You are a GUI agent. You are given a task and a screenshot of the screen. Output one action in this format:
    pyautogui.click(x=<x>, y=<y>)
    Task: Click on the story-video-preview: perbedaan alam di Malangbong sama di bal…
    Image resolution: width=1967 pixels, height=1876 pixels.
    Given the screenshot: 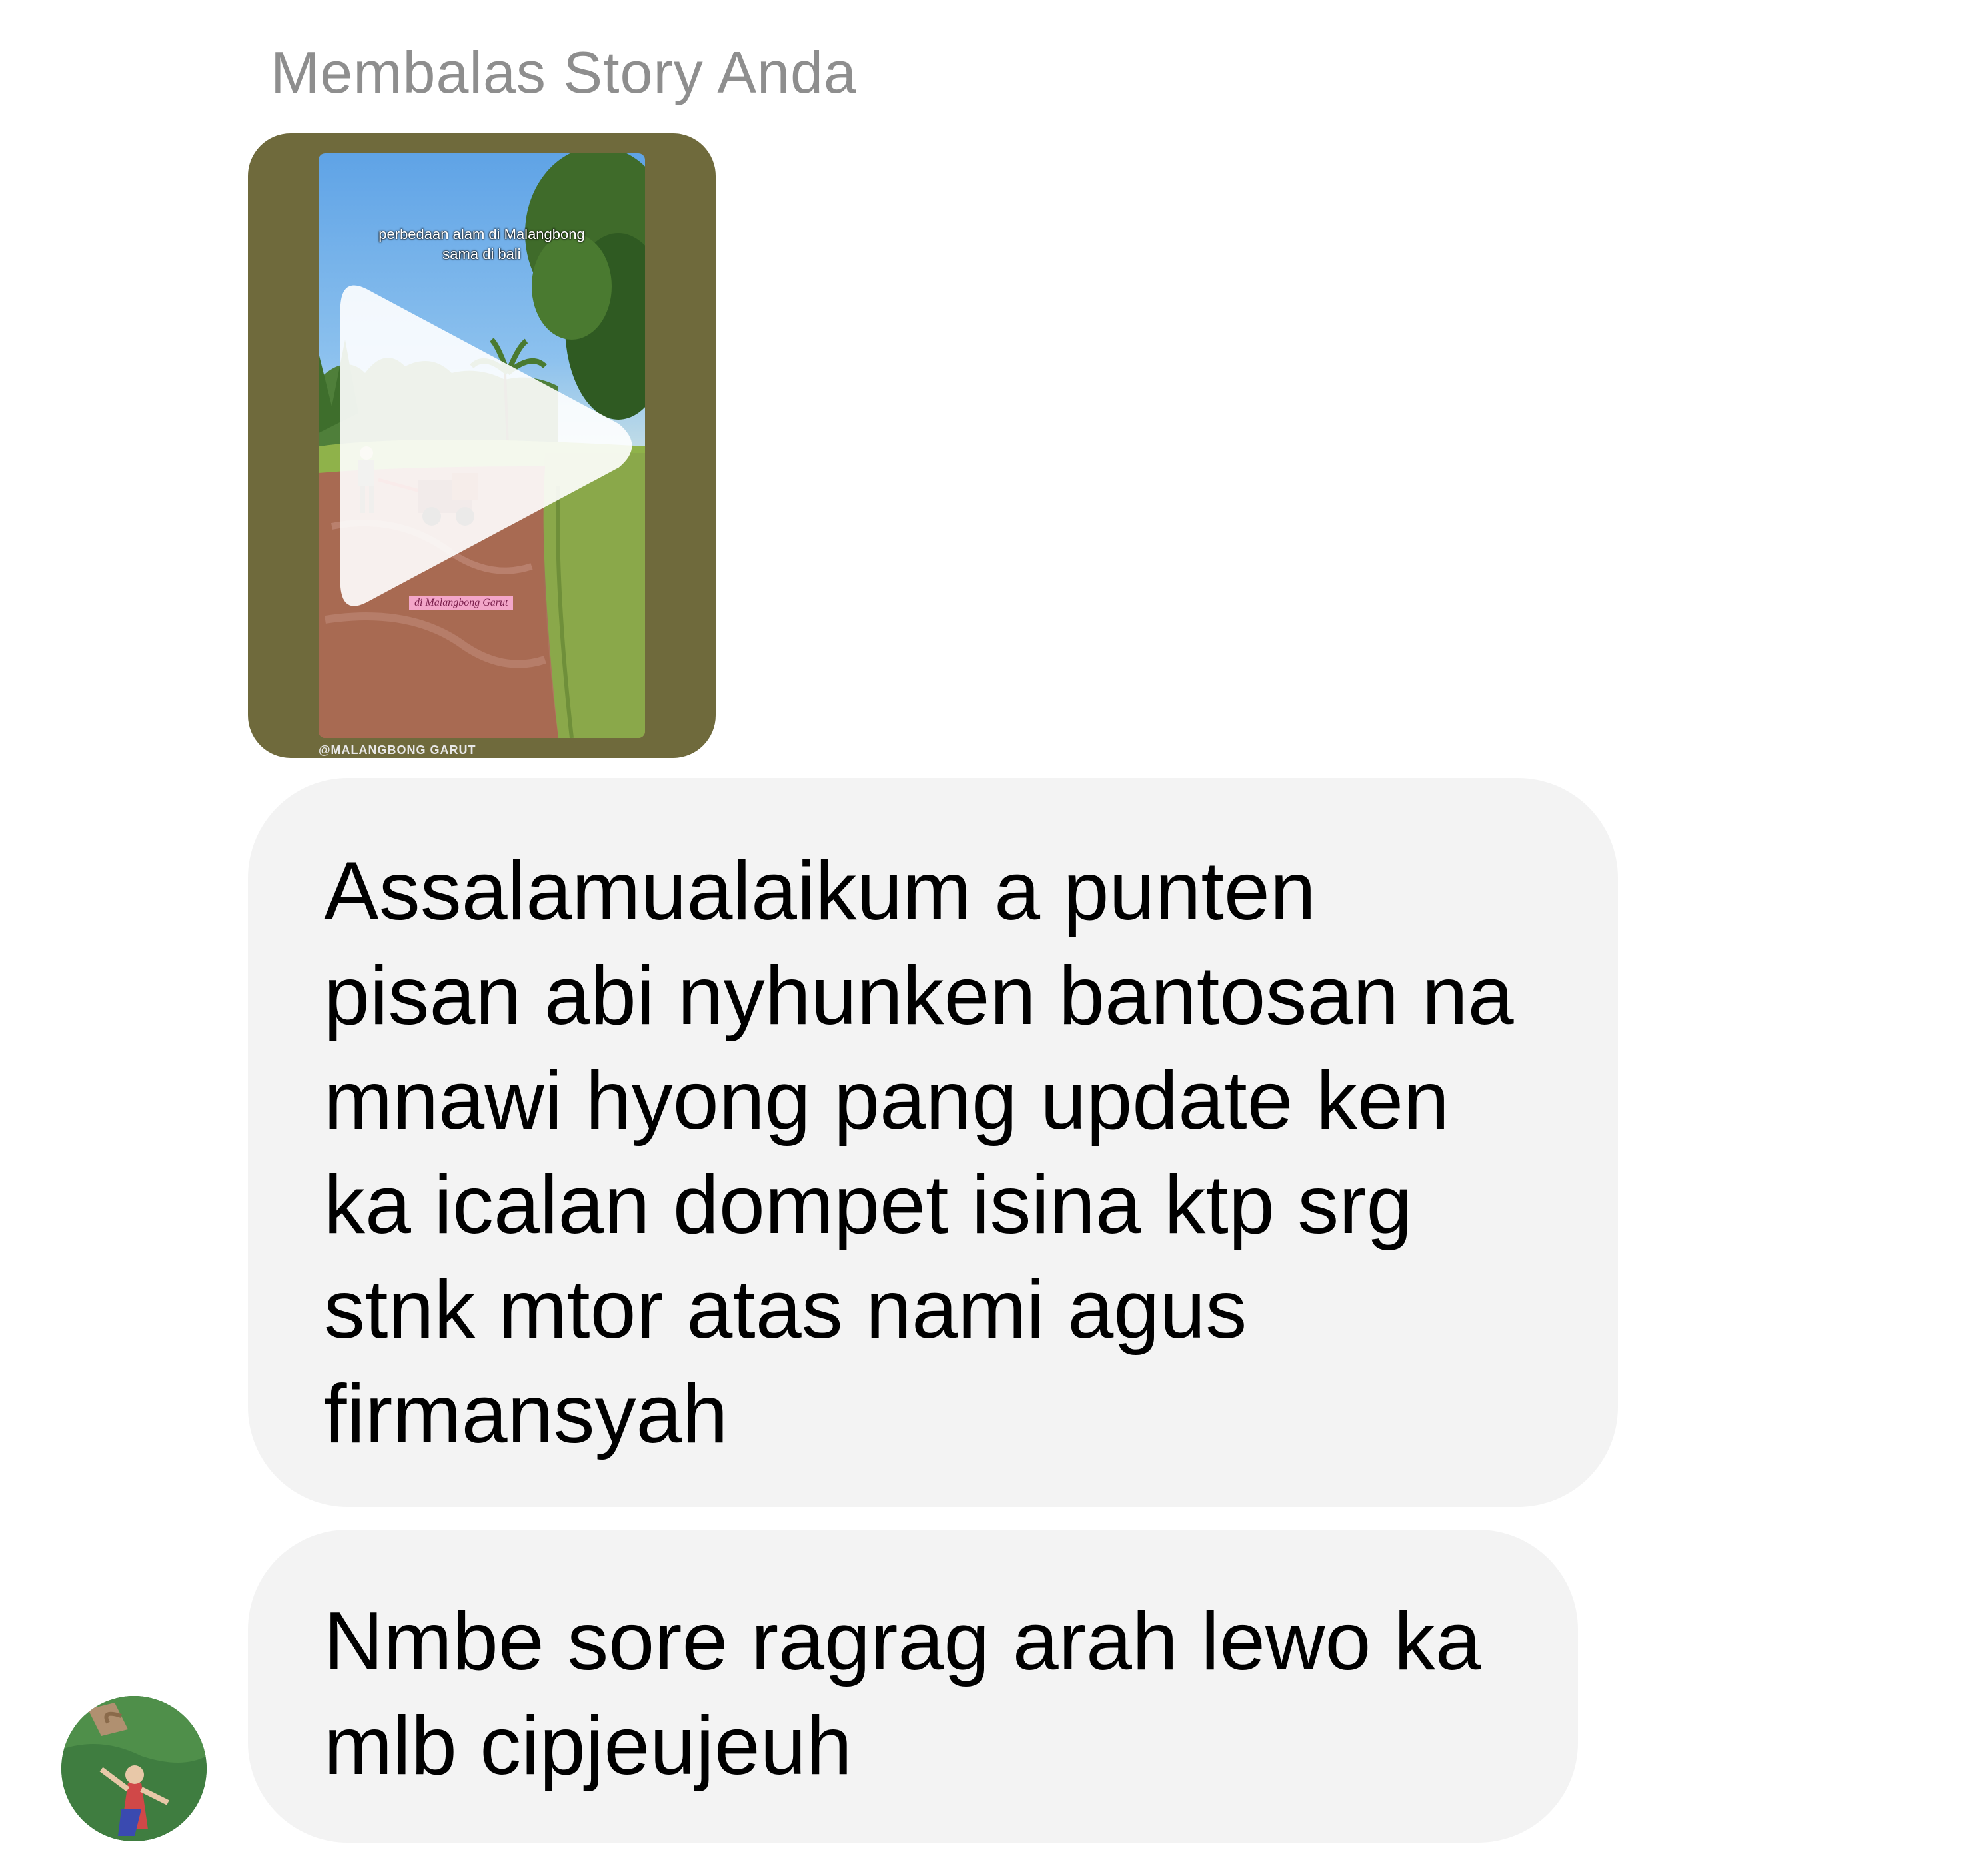 What is the action you would take?
    pyautogui.click(x=482, y=445)
    